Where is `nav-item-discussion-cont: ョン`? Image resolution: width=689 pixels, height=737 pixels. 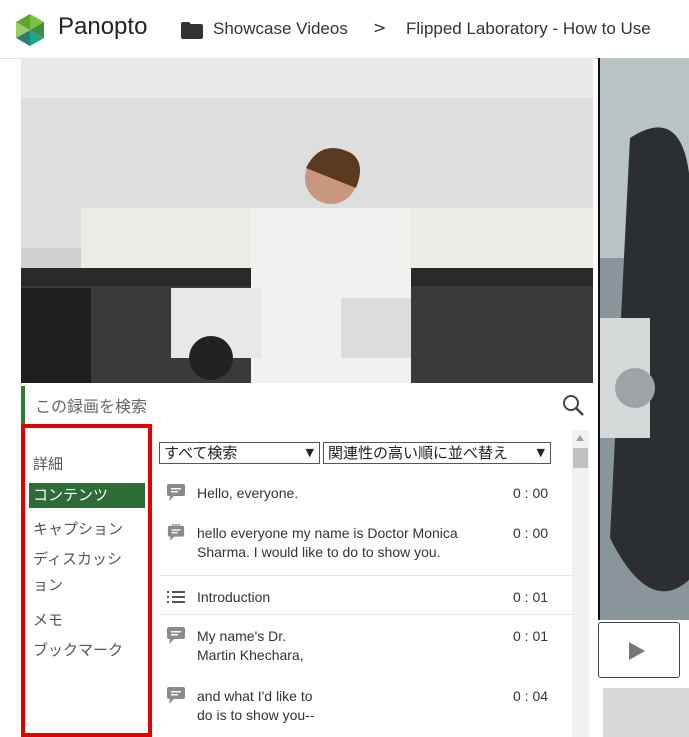
nav-item-discussion-cont: ョン is located at coordinates (87, 585).